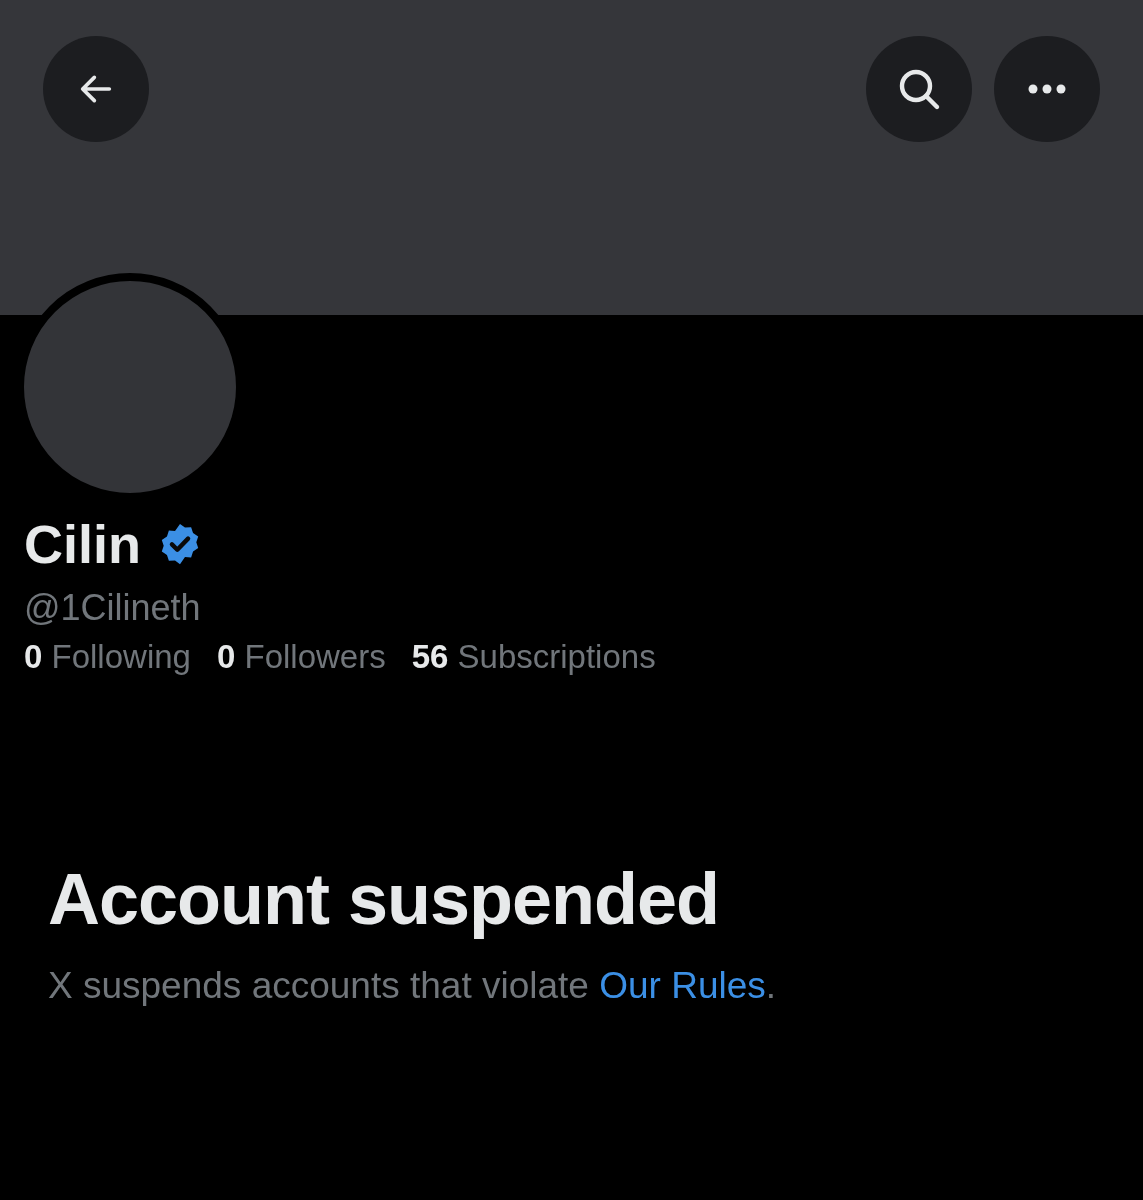  I want to click on profile-name: Cilin, so click(82, 544).